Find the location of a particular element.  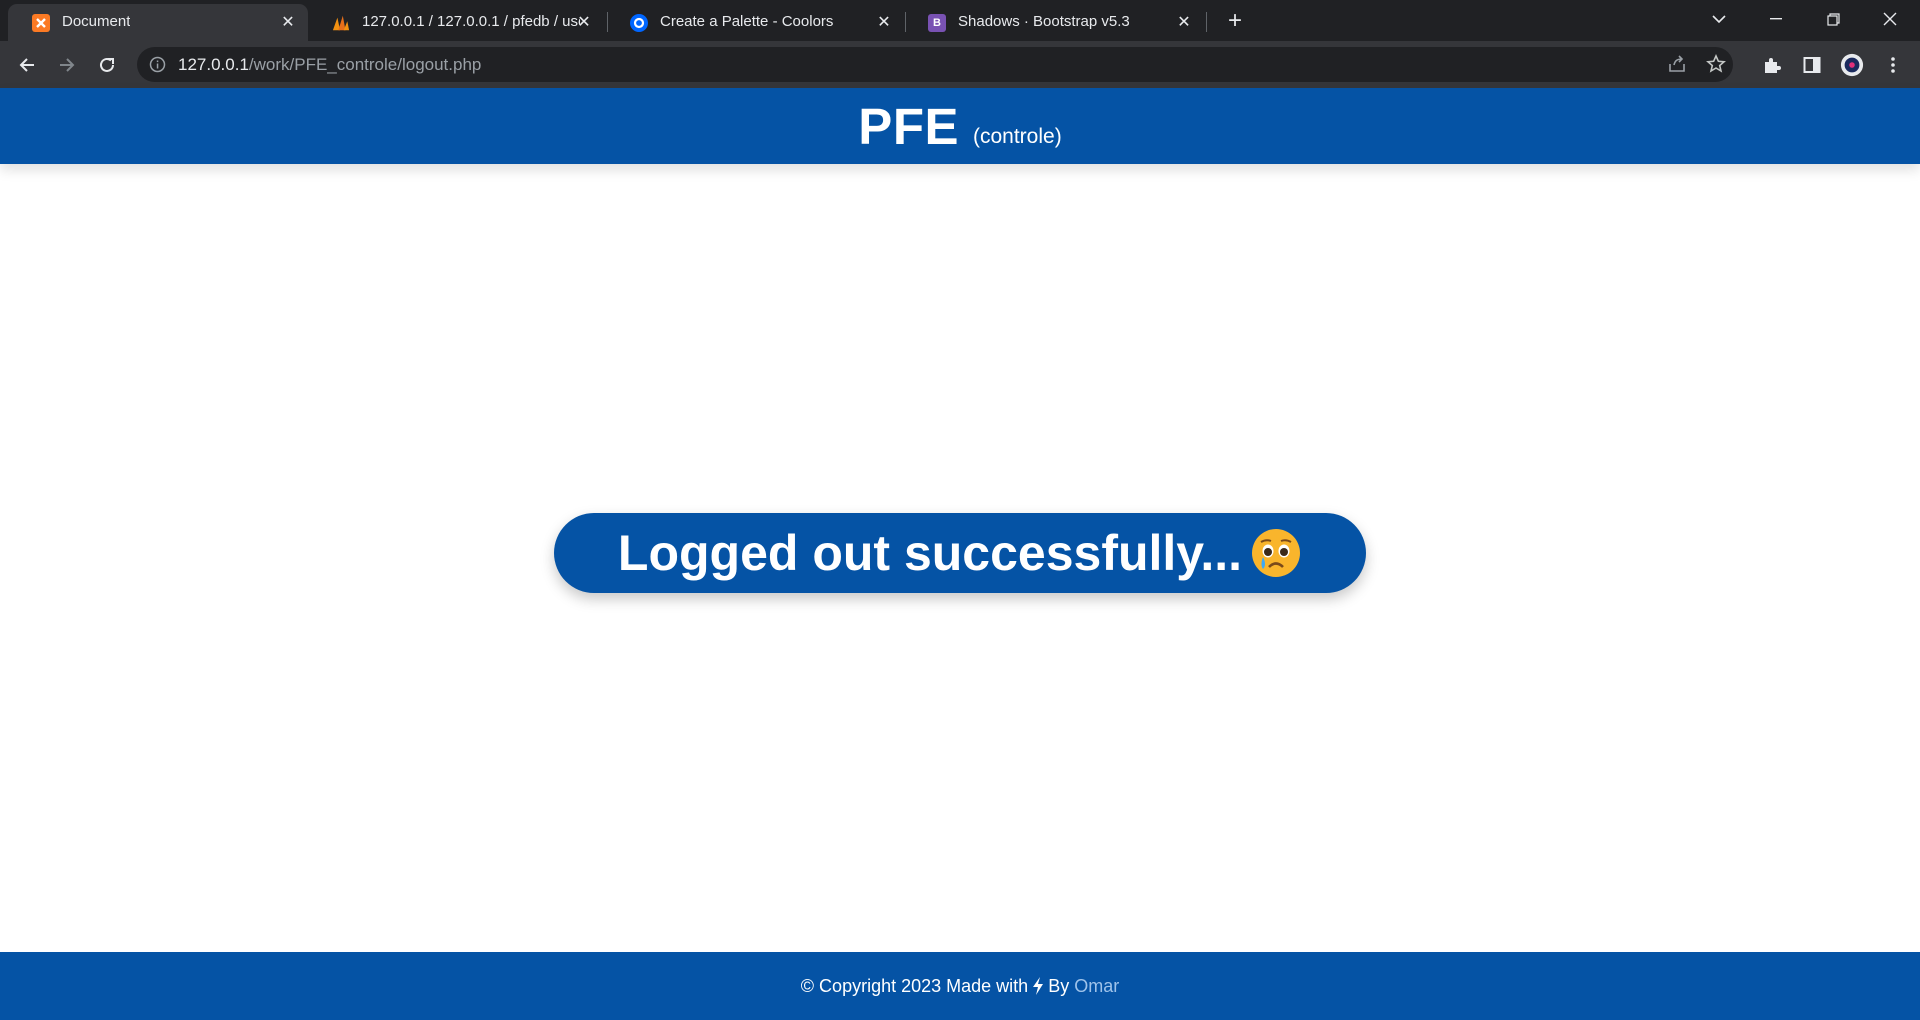

crying-face-icon is located at coordinates (1276, 553).